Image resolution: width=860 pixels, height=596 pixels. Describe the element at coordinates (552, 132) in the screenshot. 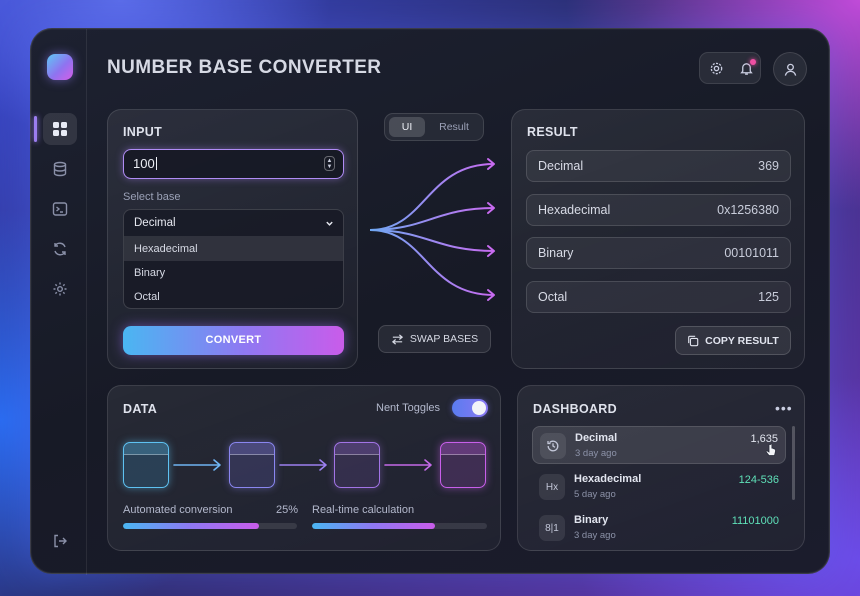

I see `result-card-title: RESULT` at that location.